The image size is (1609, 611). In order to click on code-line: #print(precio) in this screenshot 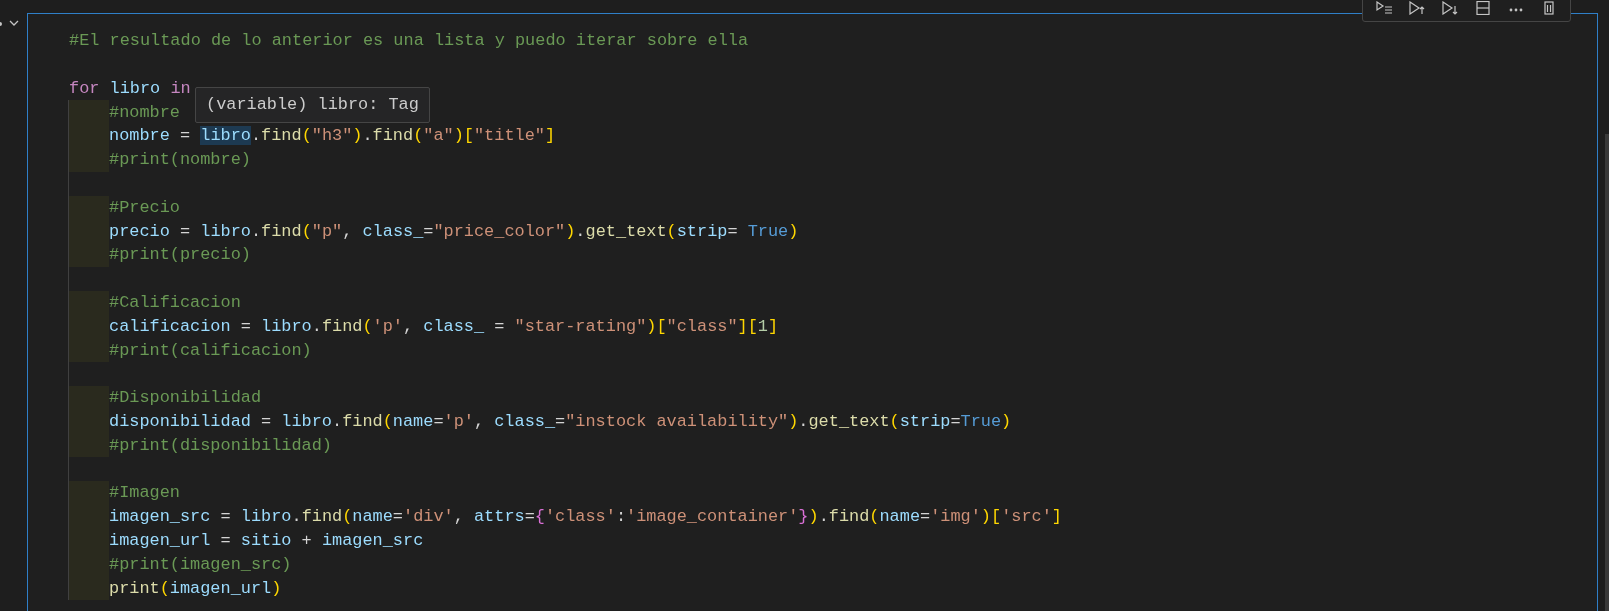, I will do `click(180, 255)`.